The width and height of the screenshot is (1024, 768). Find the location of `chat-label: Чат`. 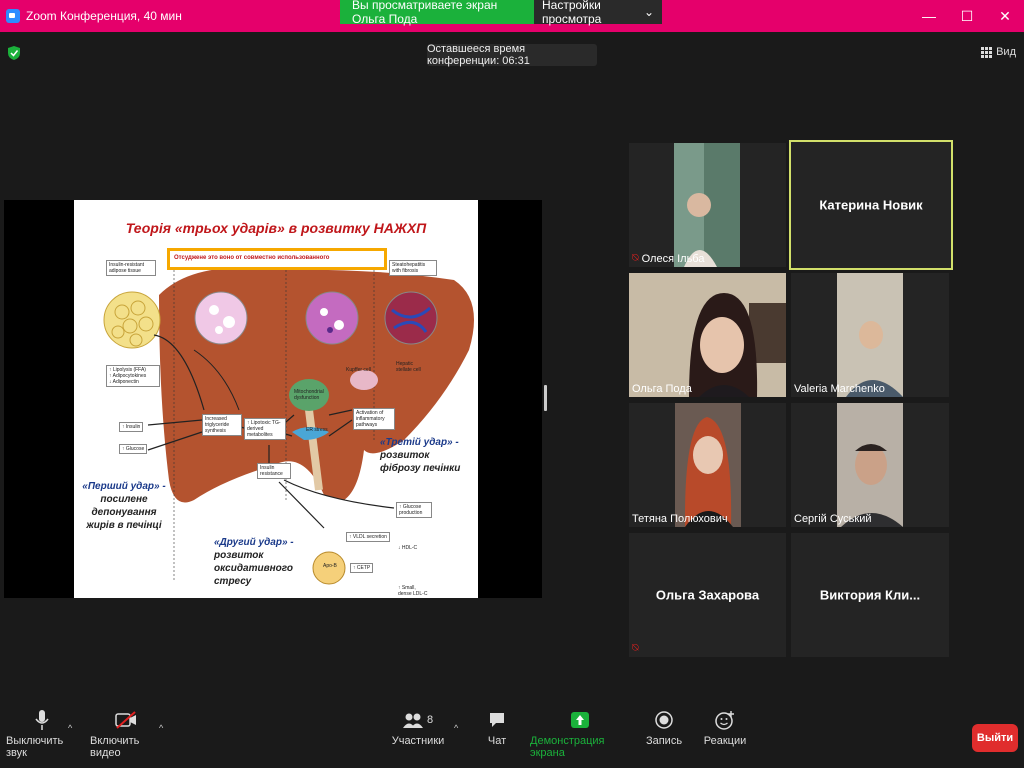

chat-label: Чат is located at coordinates (497, 741).